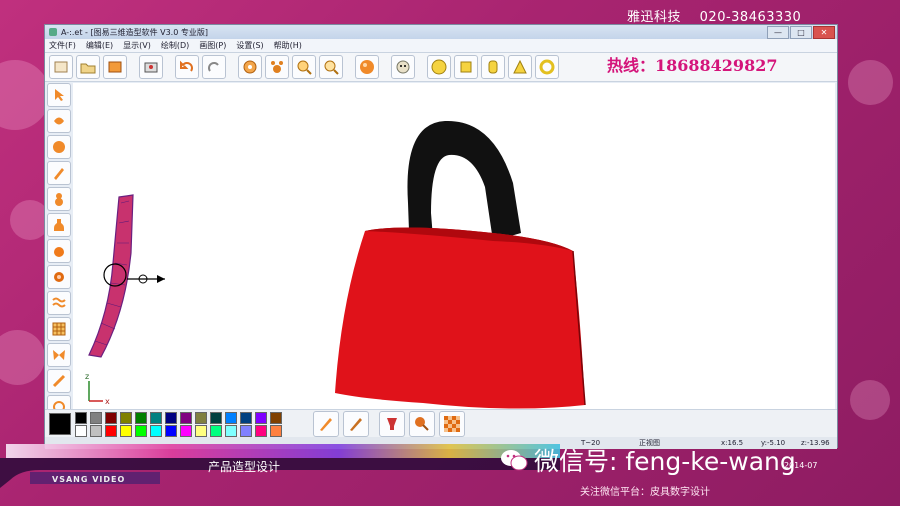  What do you see at coordinates (59, 381) in the screenshot?
I see `line-icon` at bounding box center [59, 381].